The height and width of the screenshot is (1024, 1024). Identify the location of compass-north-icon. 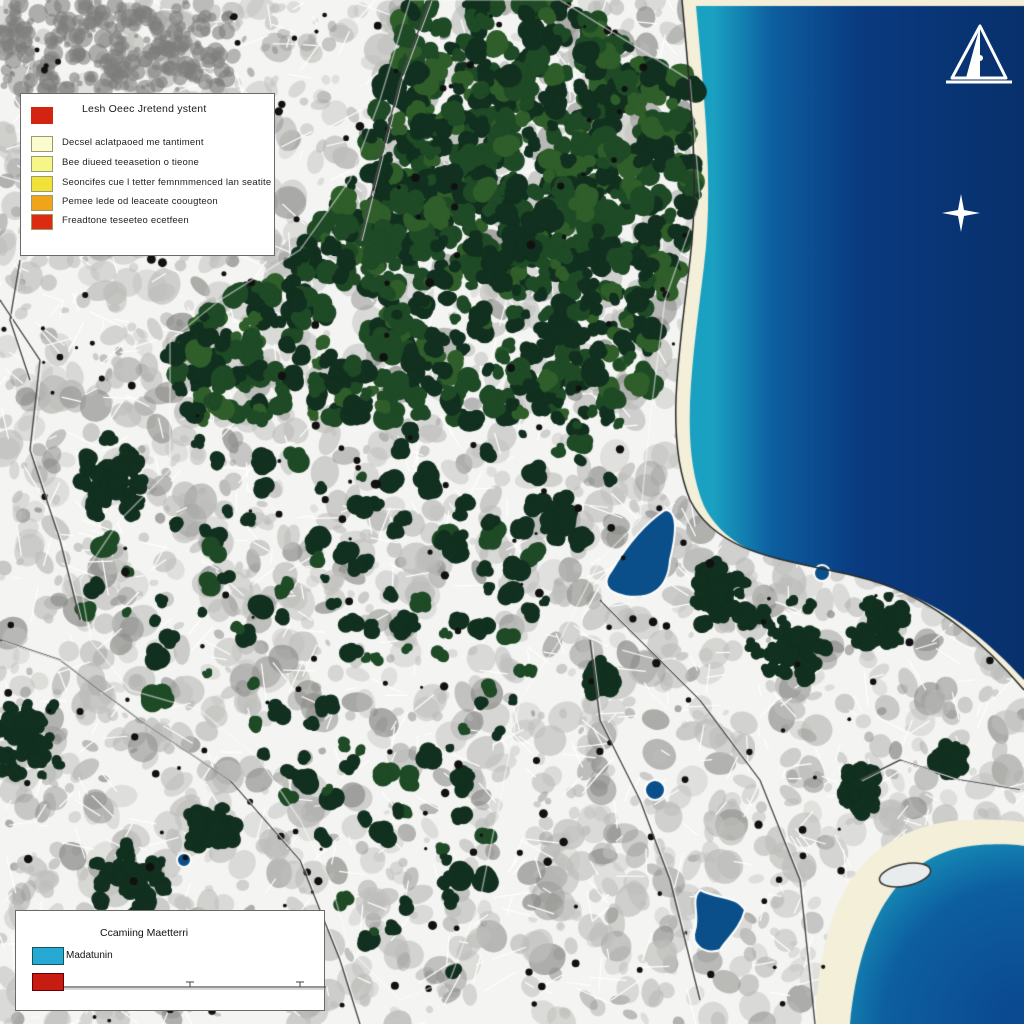
(979, 54).